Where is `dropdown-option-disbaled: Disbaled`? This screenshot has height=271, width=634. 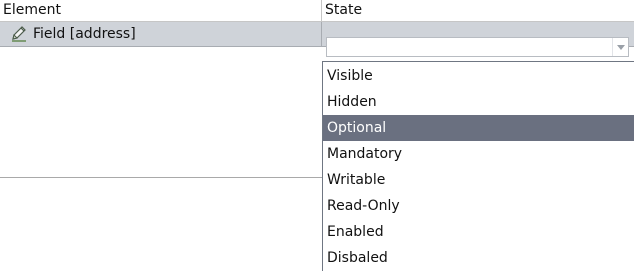 dropdown-option-disbaled: Disbaled is located at coordinates (478, 258).